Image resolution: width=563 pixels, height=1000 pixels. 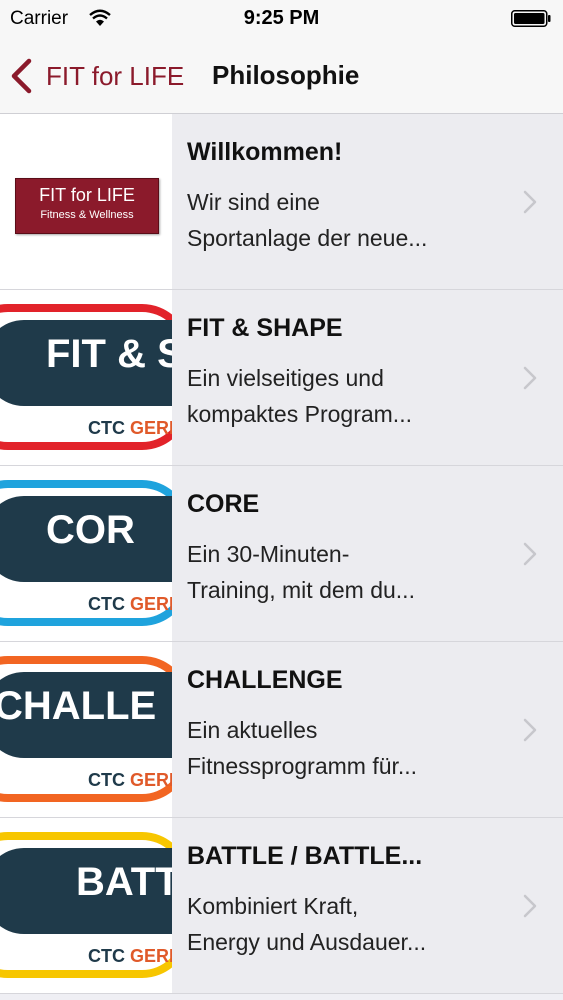 I want to click on item-thumbnail: BATT CTC GERM, so click(x=86, y=905).